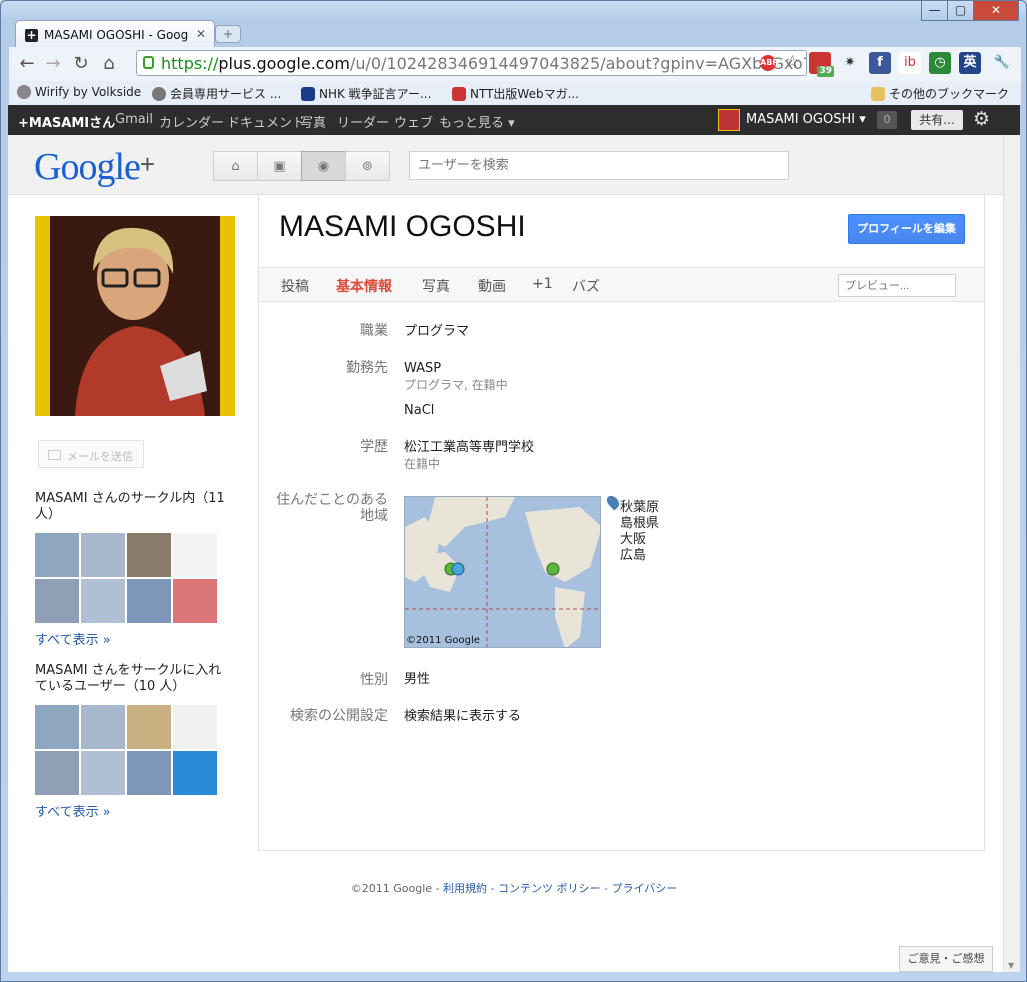 This screenshot has height=982, width=1027. Describe the element at coordinates (66, 121) in the screenshot. I see `gbar-item-plus: +MASAMIさん` at that location.